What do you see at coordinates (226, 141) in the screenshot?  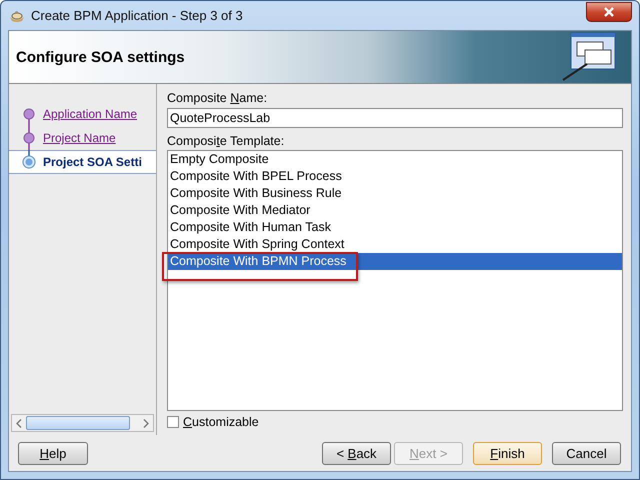 I see `field-label: Composite Template:` at bounding box center [226, 141].